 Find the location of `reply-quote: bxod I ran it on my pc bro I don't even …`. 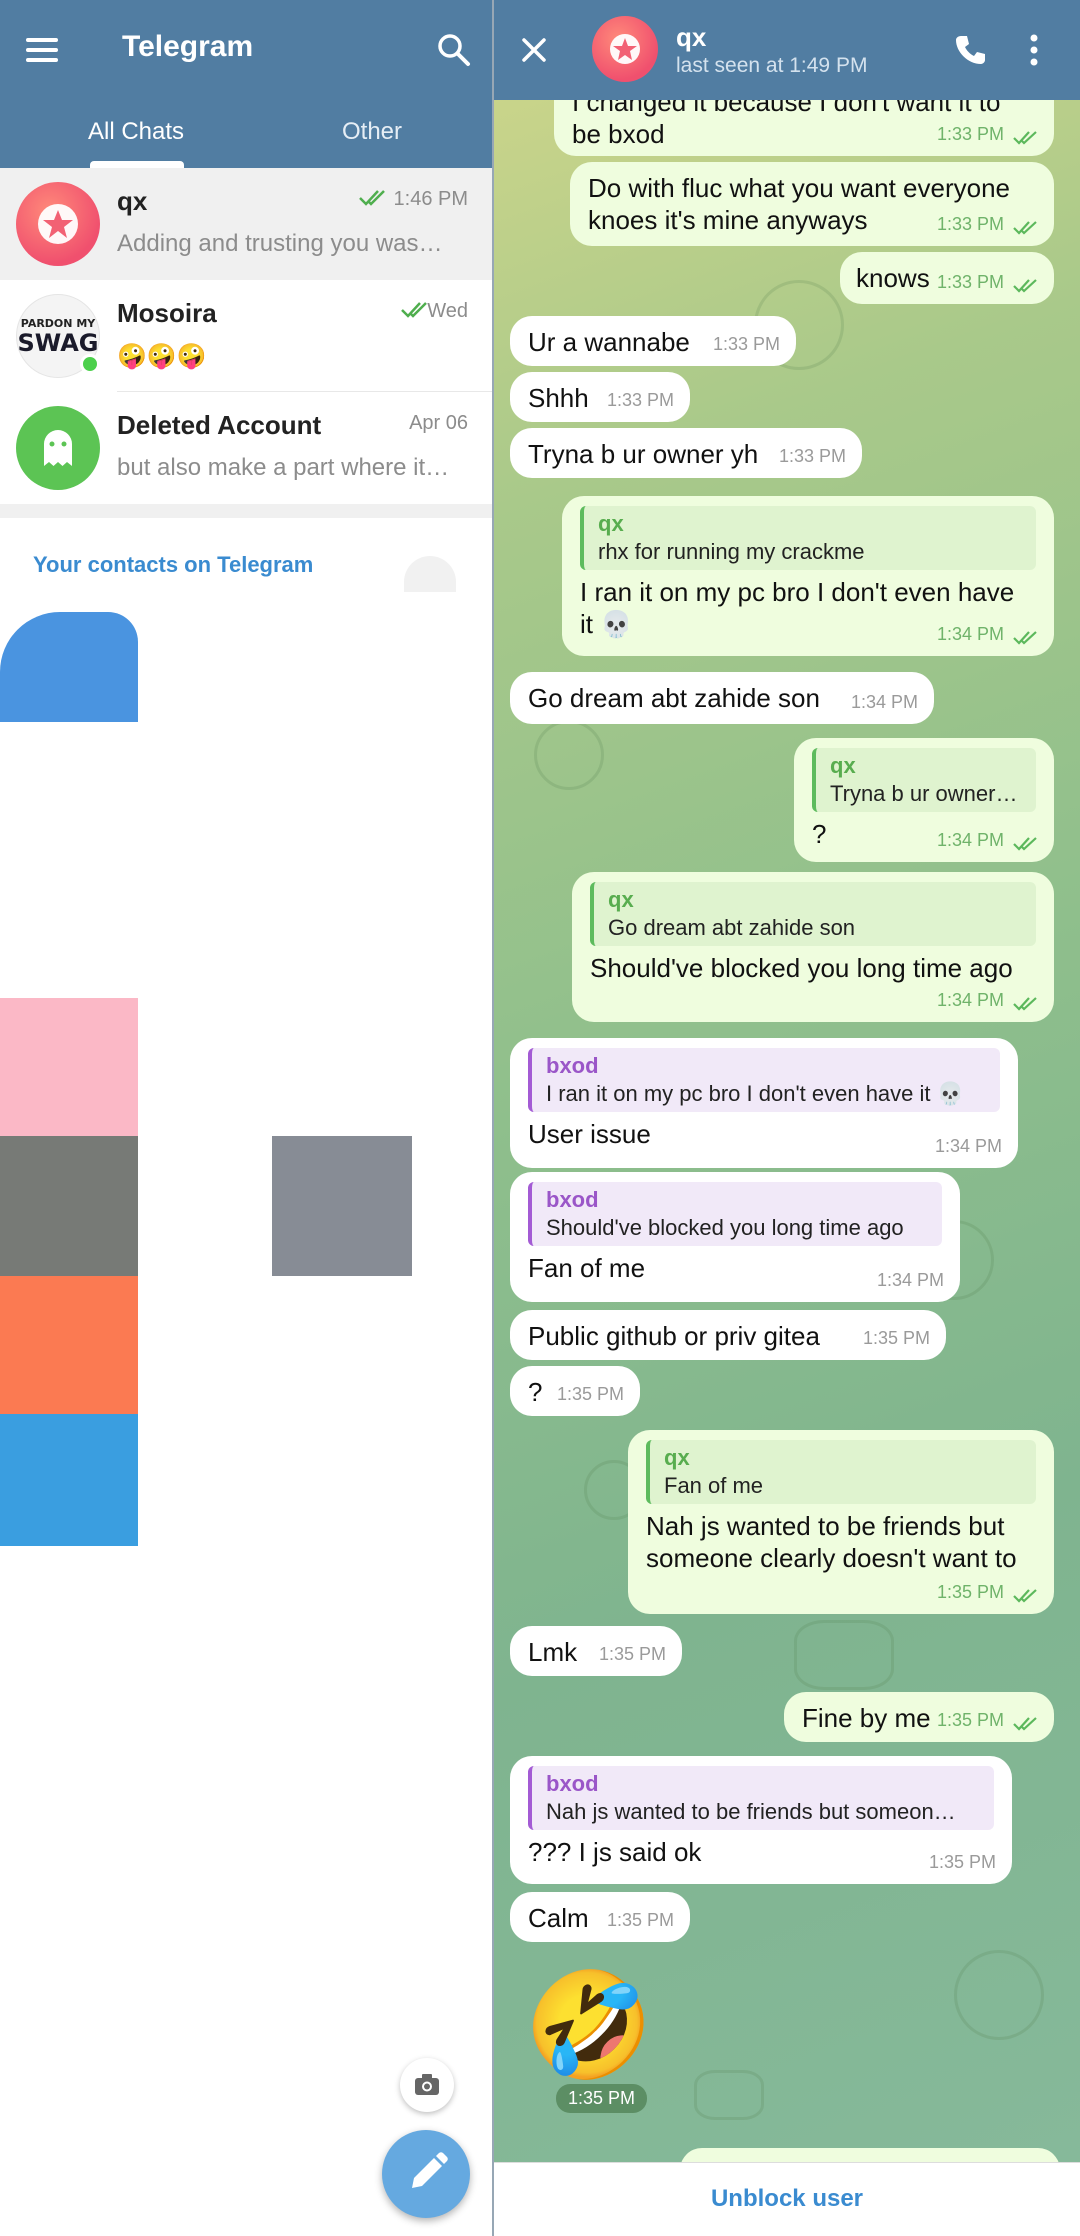

reply-quote: bxod I ran it on my pc bro I don't even … is located at coordinates (764, 1080).